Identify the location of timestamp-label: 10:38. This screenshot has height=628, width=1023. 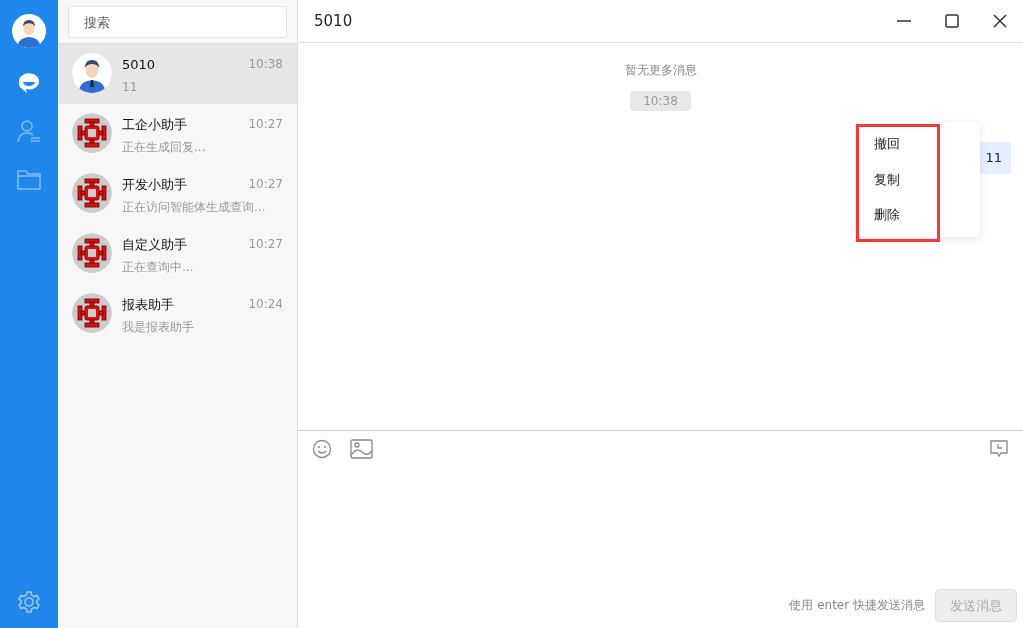
(660, 100).